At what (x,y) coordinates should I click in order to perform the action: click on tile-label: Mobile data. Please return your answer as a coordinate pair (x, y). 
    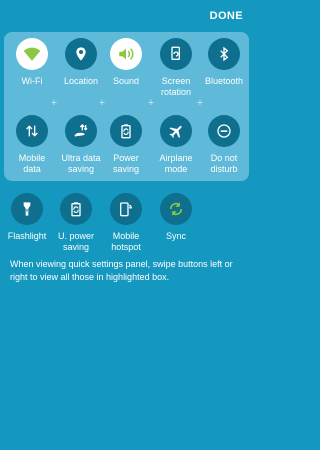
    Looking at the image, I should click on (32, 163).